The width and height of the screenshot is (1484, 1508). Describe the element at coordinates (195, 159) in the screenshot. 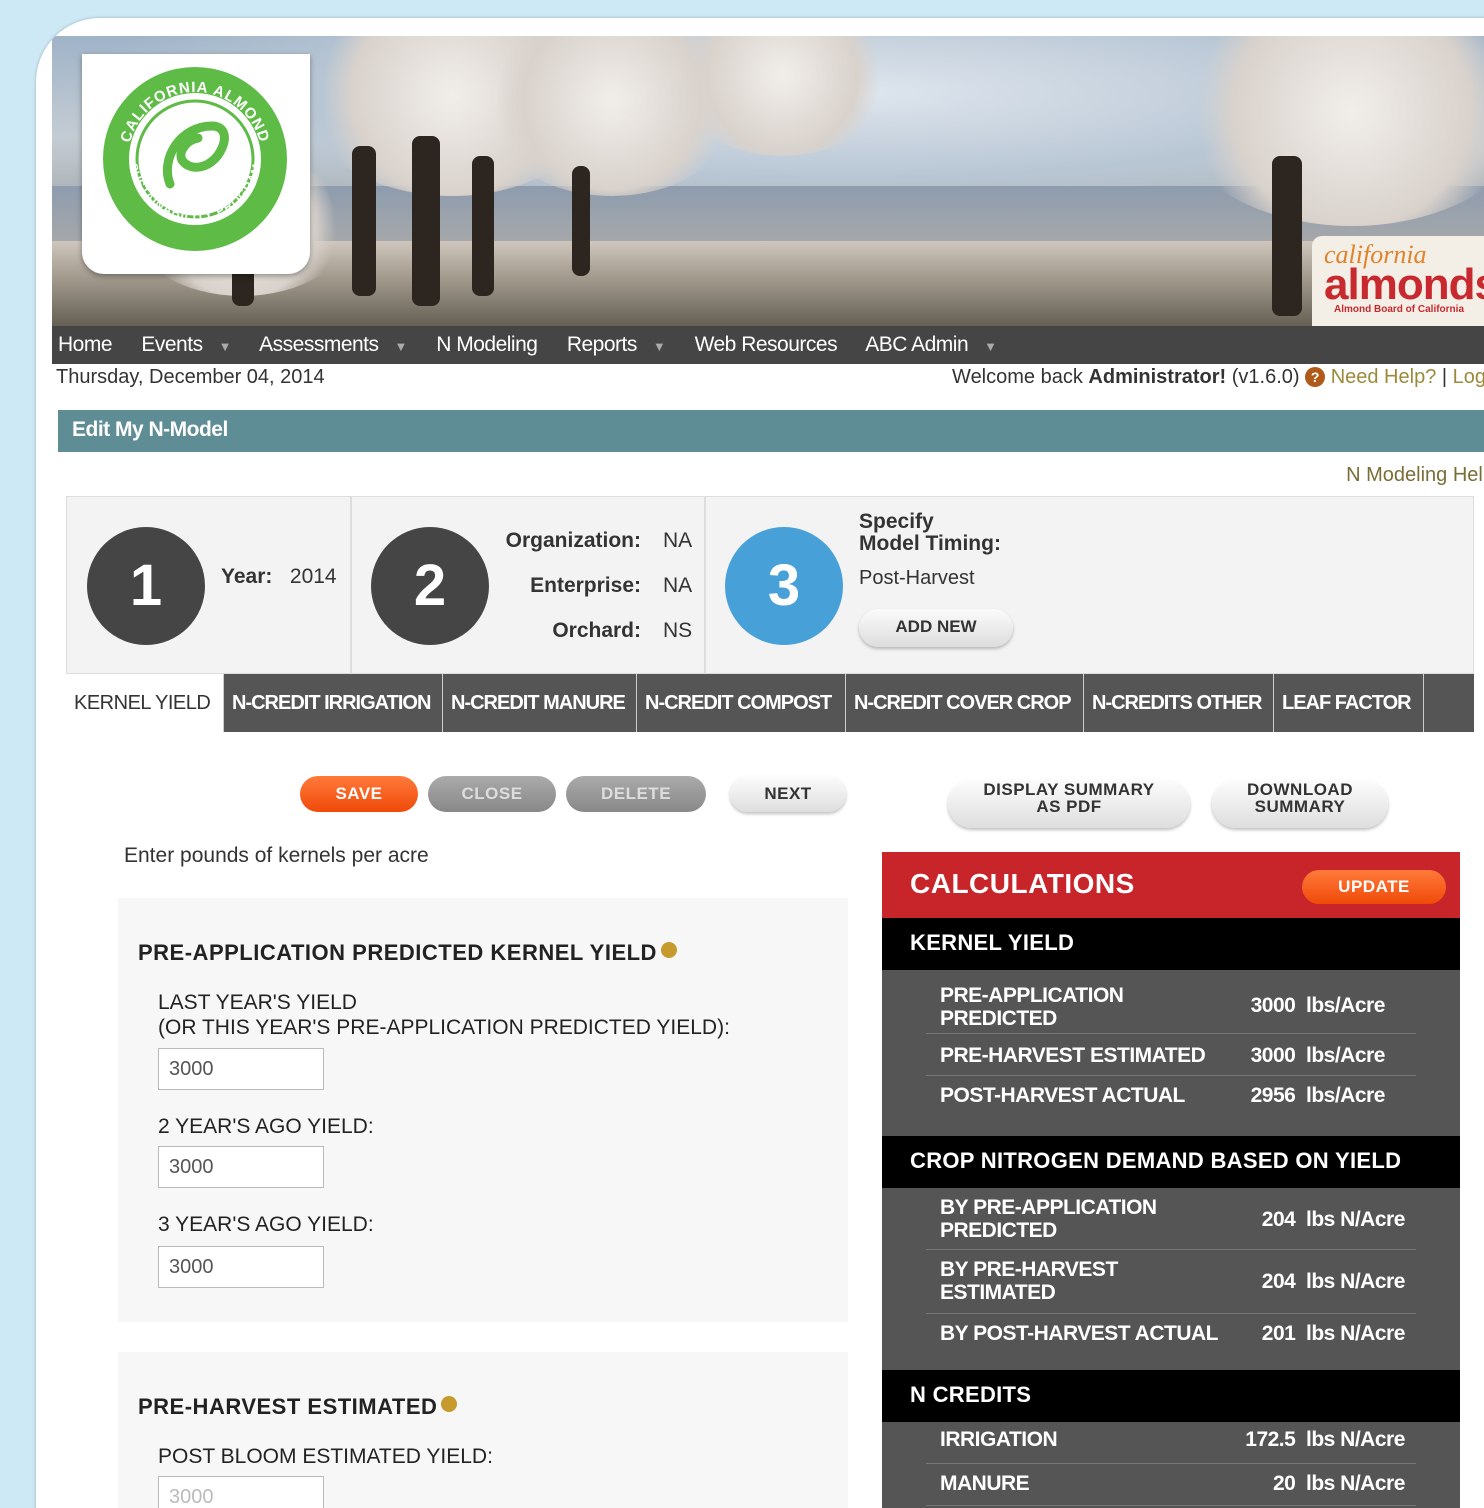

I see `almond-seal-icon: CALIFORNIA ALMOND SUSTAINABILITY PROGRAM` at that location.